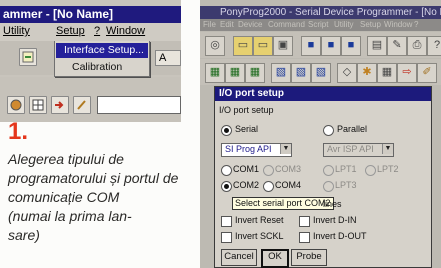 The image size is (441, 268). What do you see at coordinates (340, 236) in the screenshot?
I see `invert-dout-label: Invert D-OUT` at bounding box center [340, 236].